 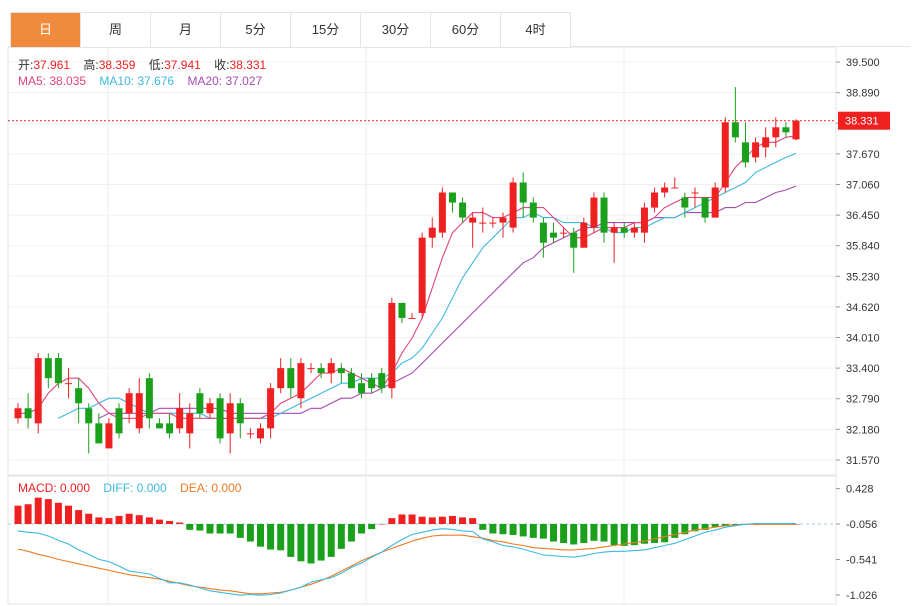 What do you see at coordinates (396, 30) in the screenshot?
I see `tab-30min: 30分` at bounding box center [396, 30].